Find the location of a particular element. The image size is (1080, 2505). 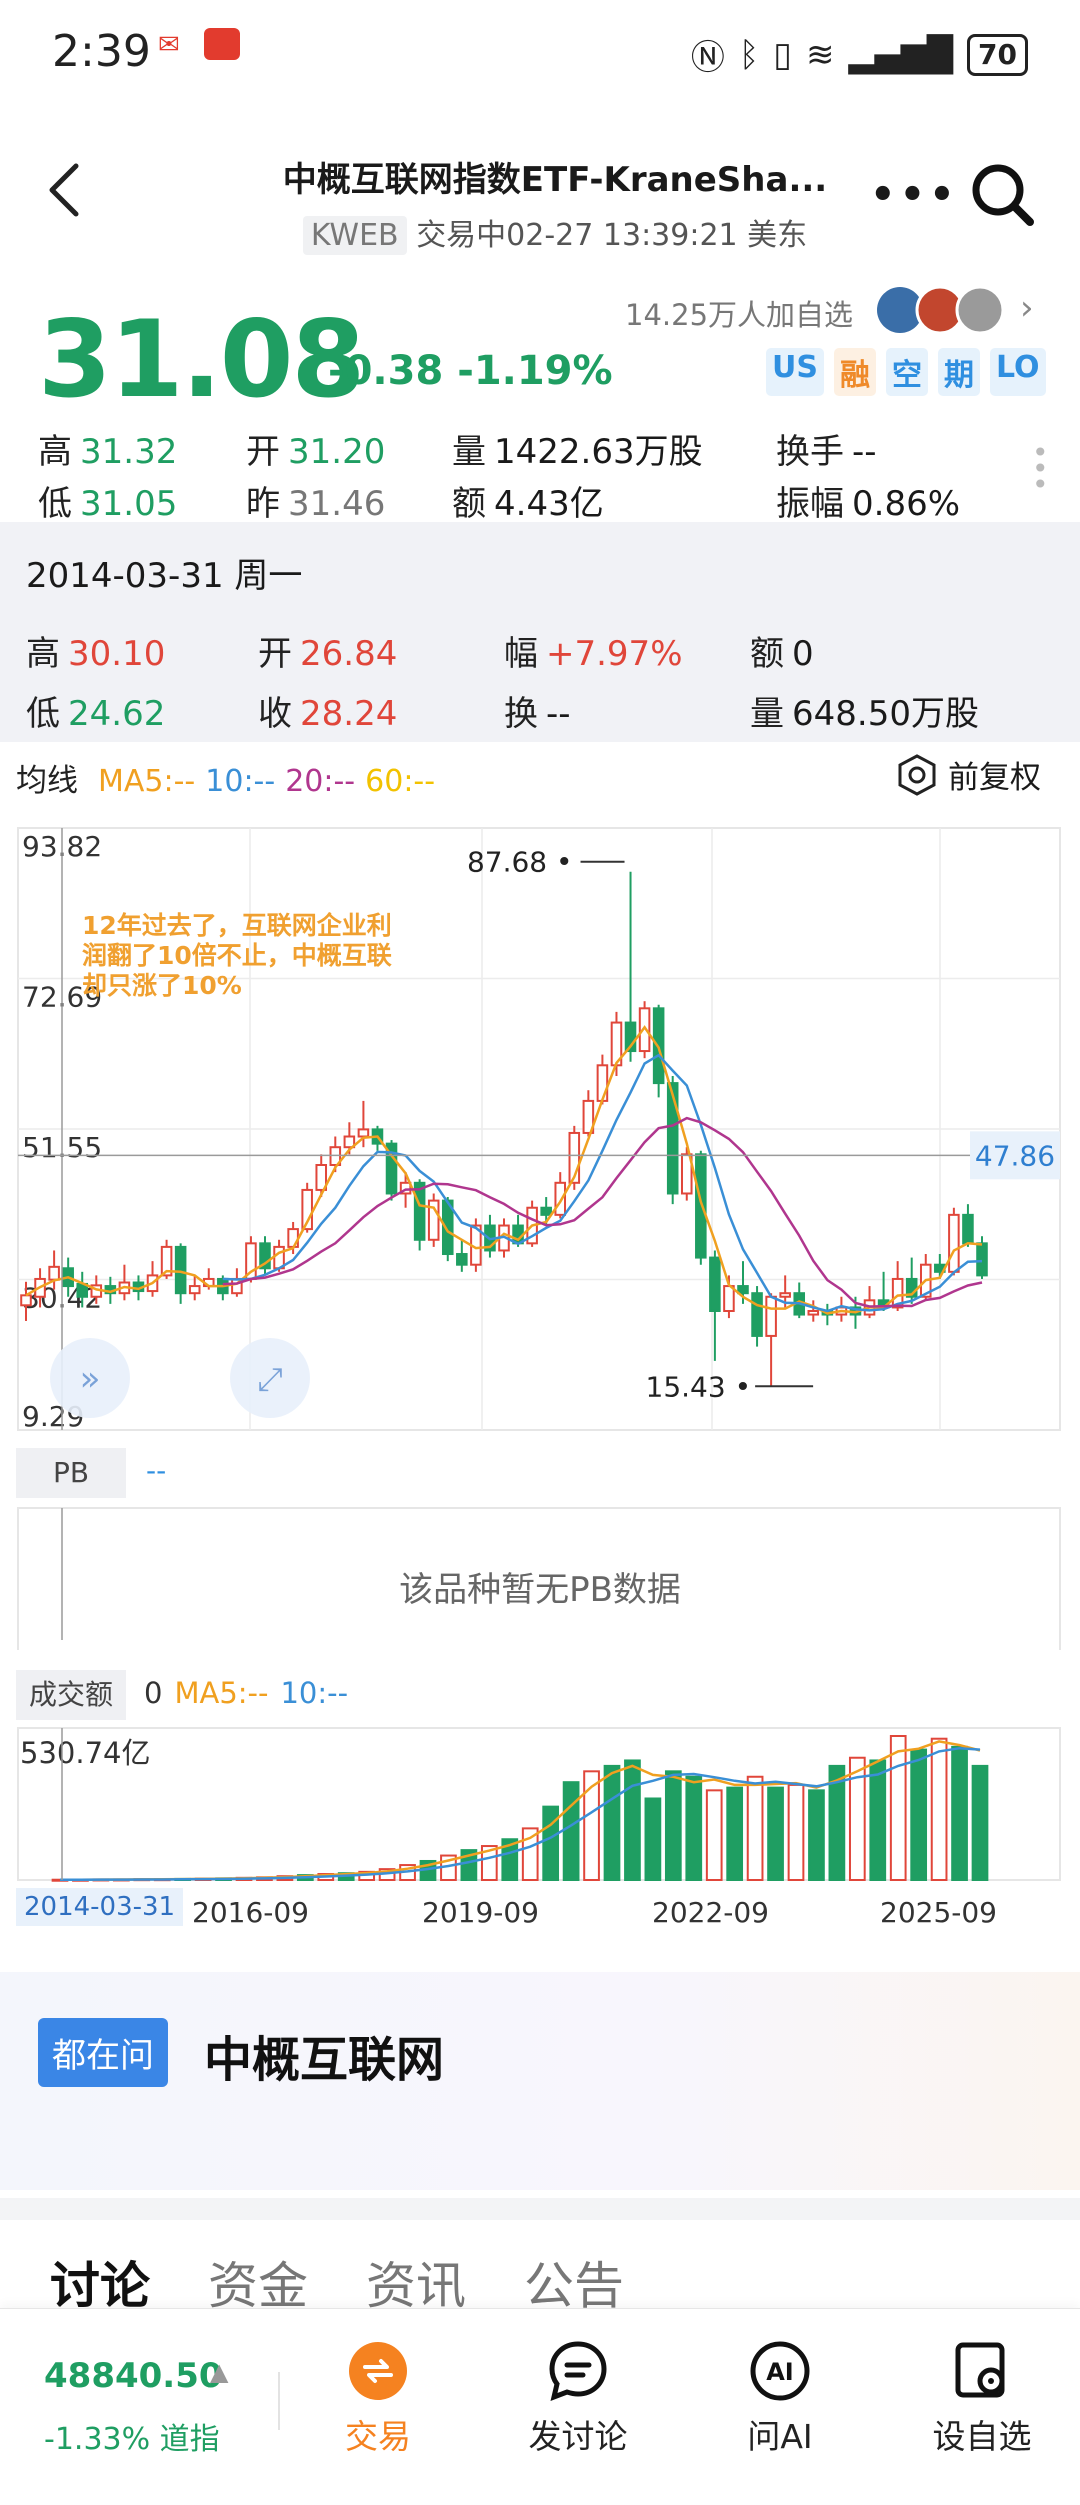

pb-label: PB is located at coordinates (71, 1473).